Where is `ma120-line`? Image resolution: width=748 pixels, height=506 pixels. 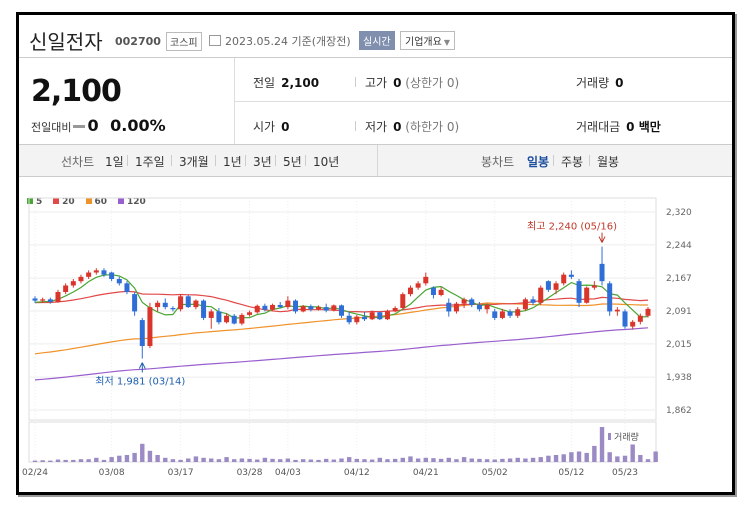 ma120-line is located at coordinates (341, 354).